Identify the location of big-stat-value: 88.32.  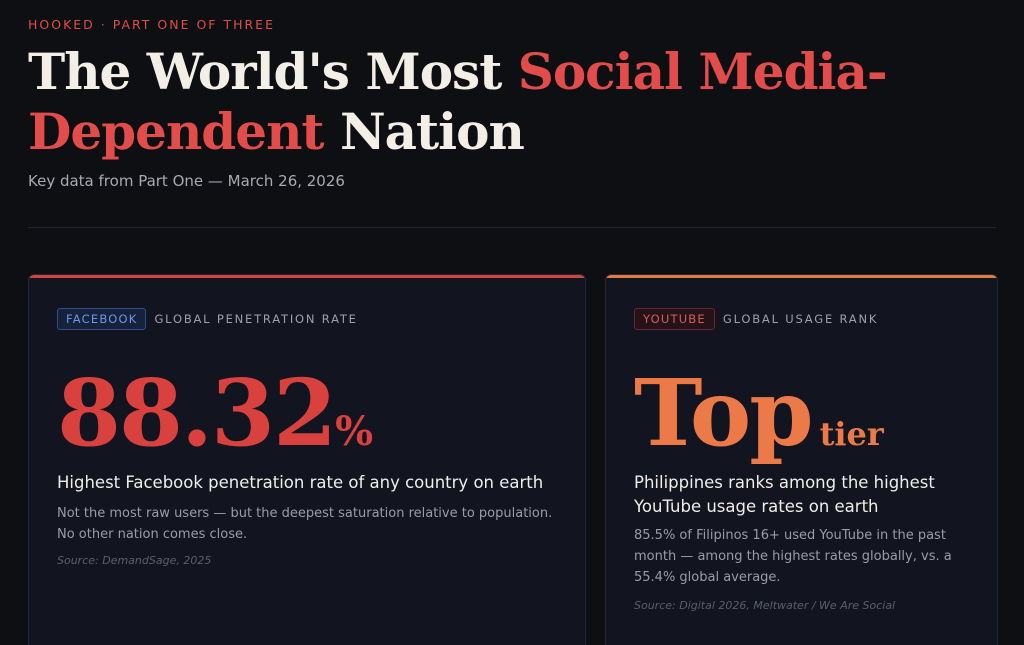
(197, 413).